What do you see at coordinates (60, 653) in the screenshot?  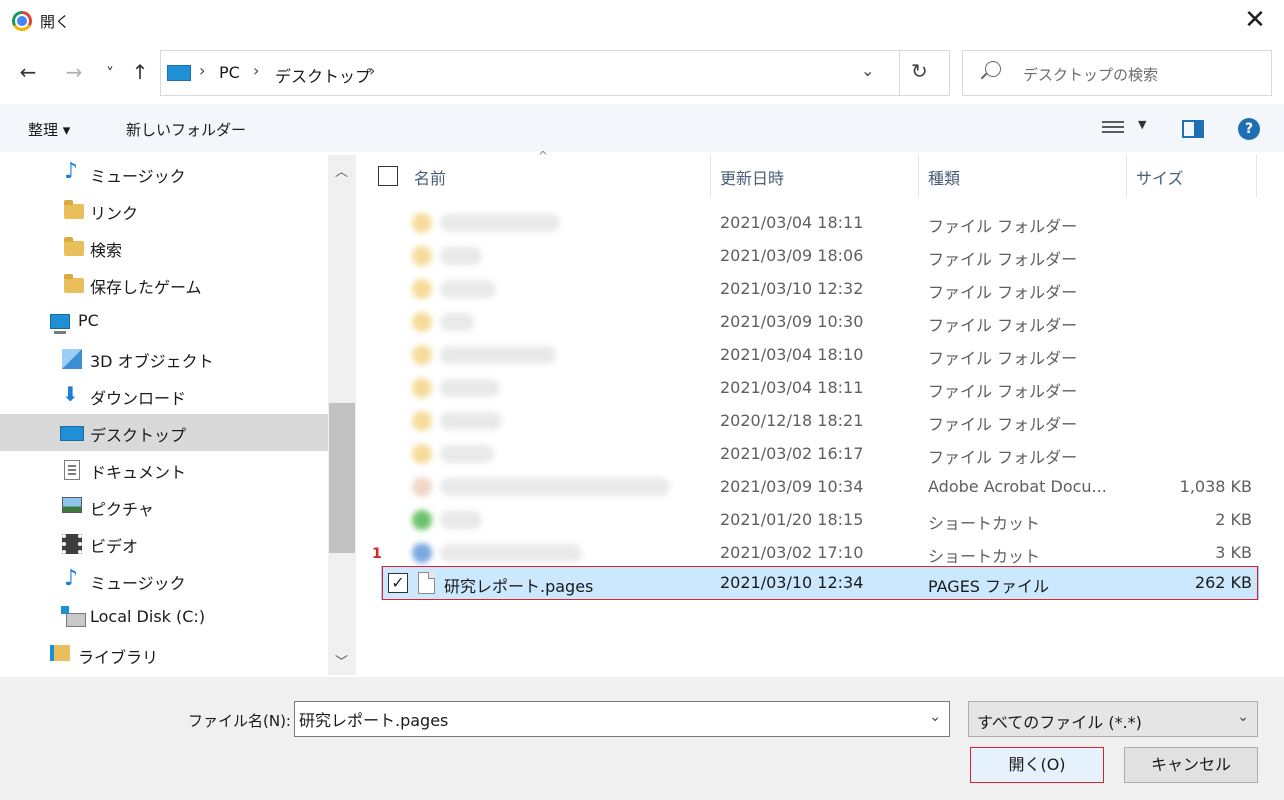 I see `library-icon` at bounding box center [60, 653].